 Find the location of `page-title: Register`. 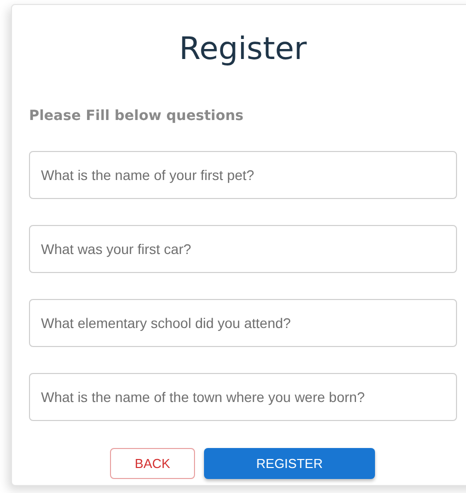

page-title: Register is located at coordinates (243, 49).